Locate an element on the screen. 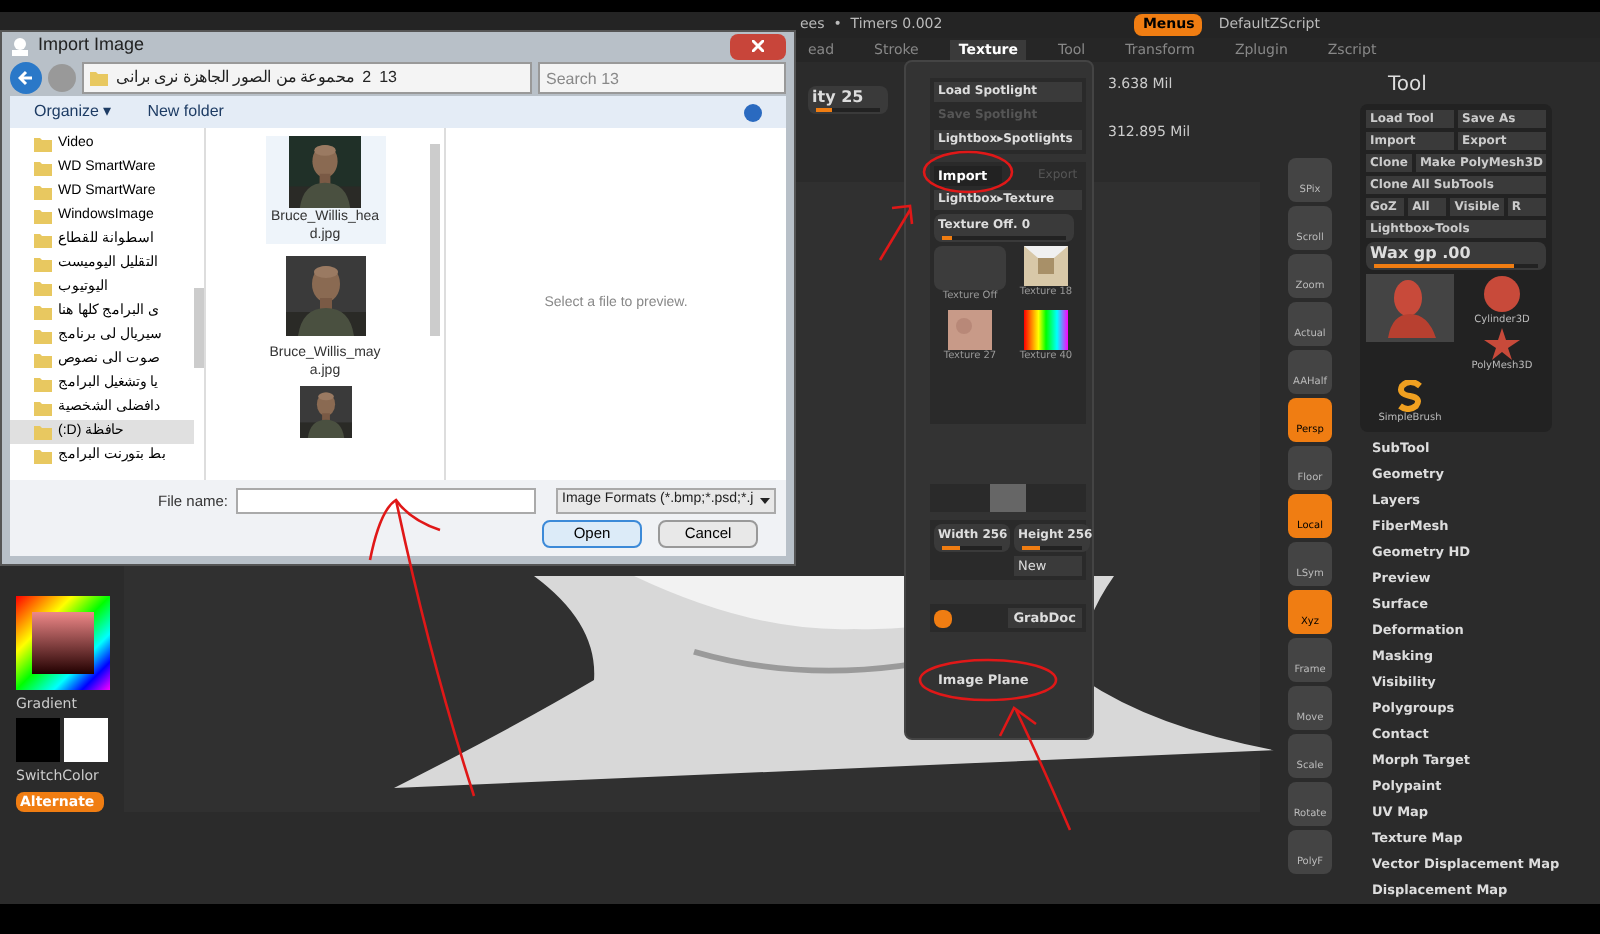 This screenshot has width=1600, height=934. folder-icon is located at coordinates (99, 78).